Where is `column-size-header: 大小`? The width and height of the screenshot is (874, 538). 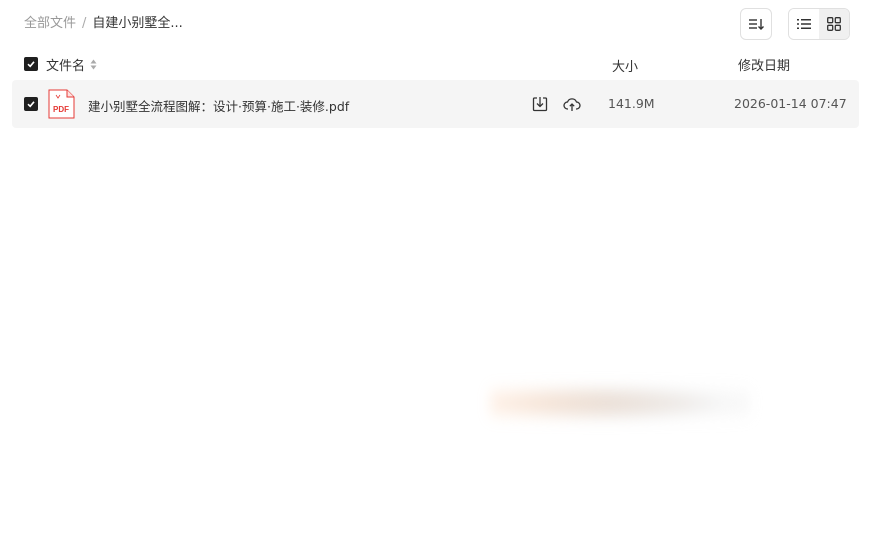
column-size-header: 大小 is located at coordinates (625, 67).